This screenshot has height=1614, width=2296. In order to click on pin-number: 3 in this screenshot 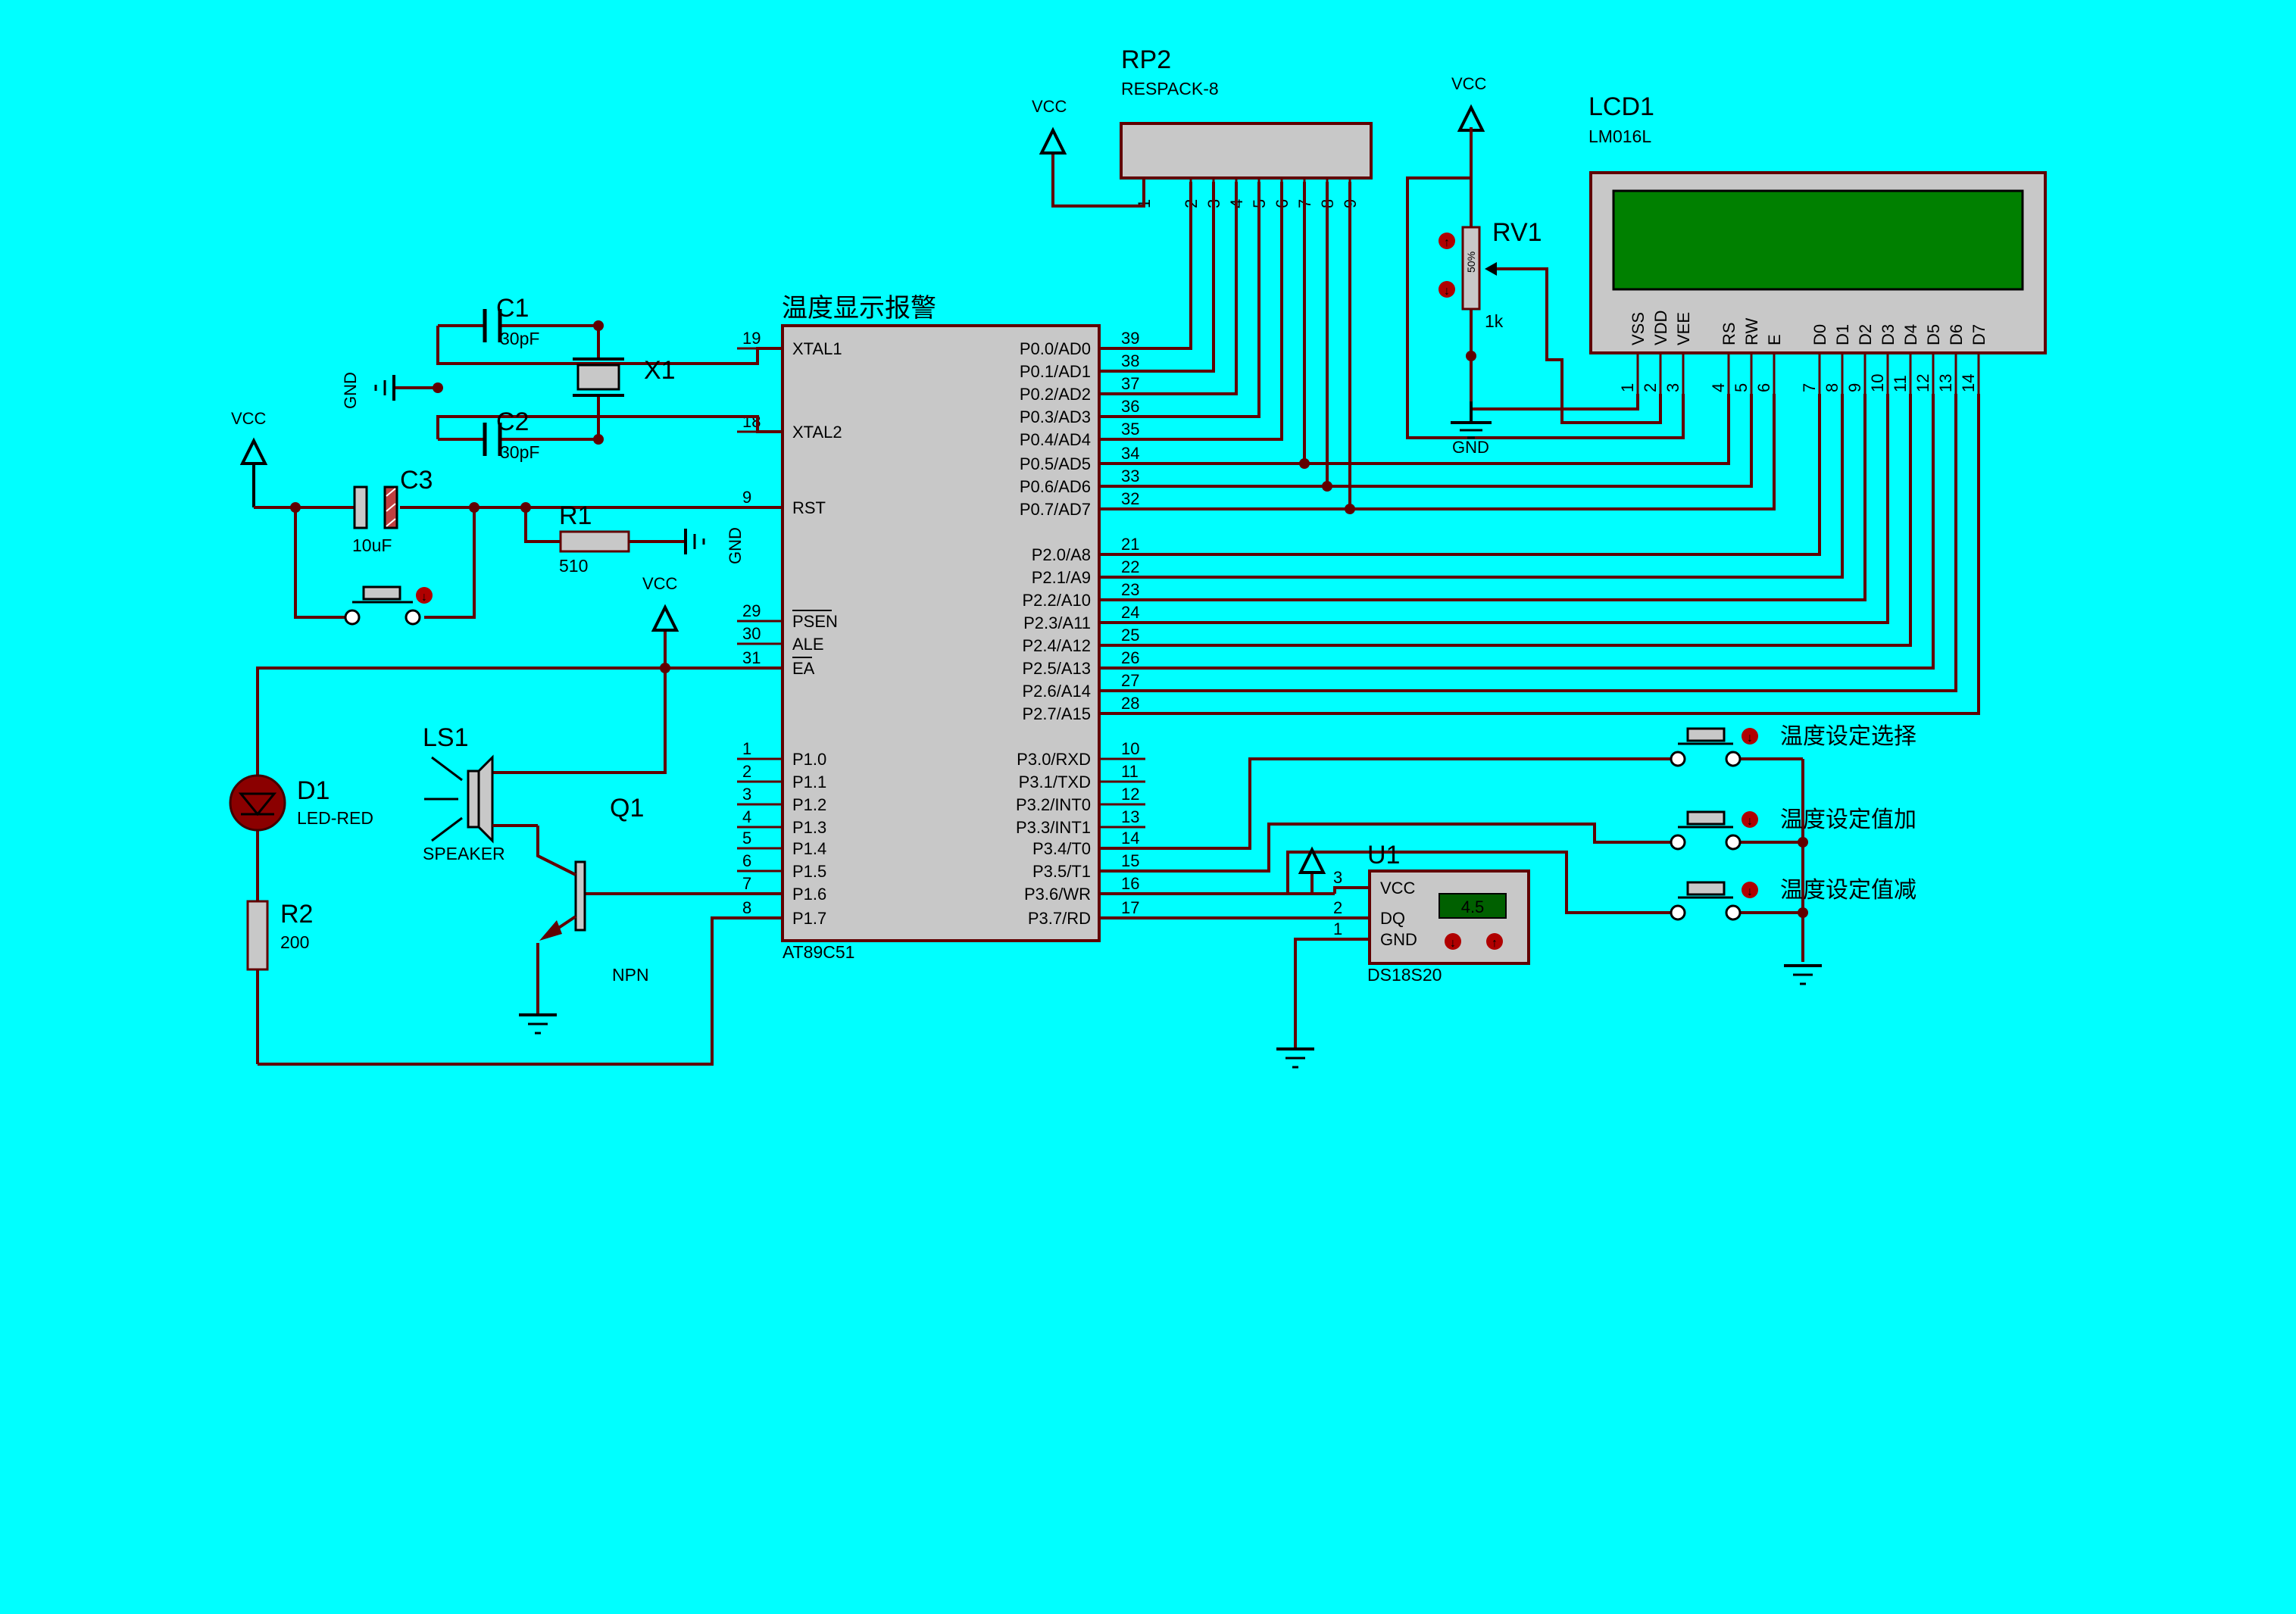, I will do `click(1672, 388)`.